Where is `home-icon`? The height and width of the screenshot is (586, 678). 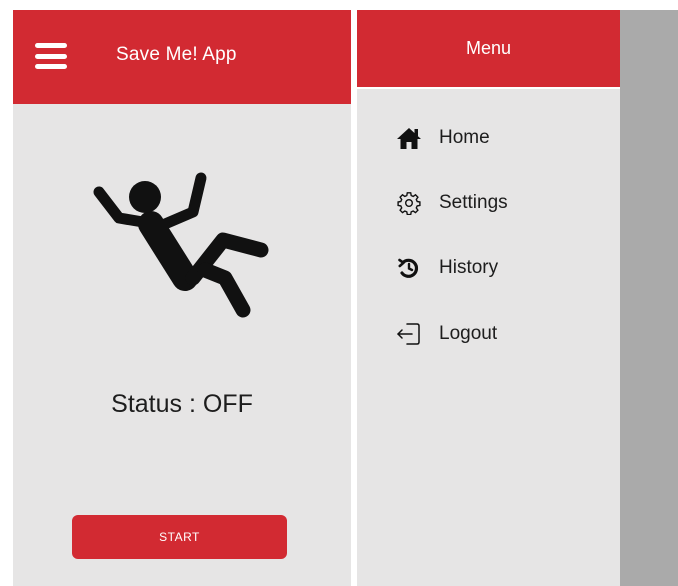
home-icon is located at coordinates (409, 138).